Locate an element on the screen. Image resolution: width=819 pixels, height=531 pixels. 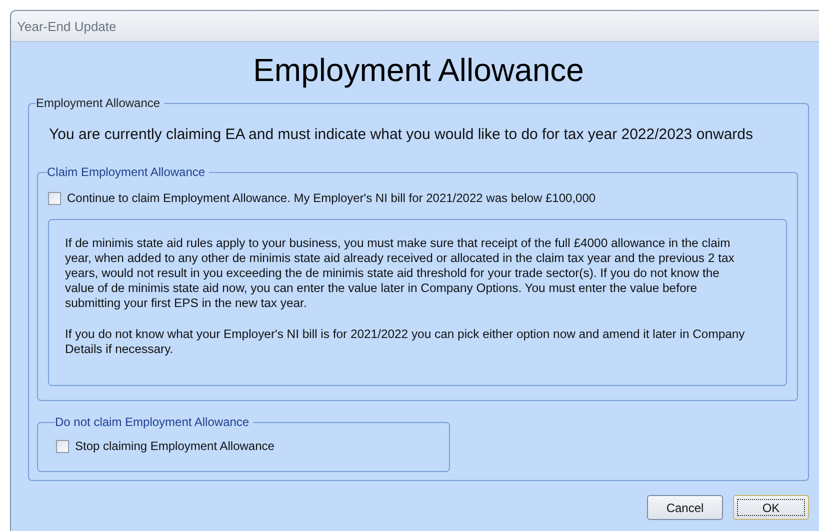
group-title: Claim Employment Allowance is located at coordinates (126, 172).